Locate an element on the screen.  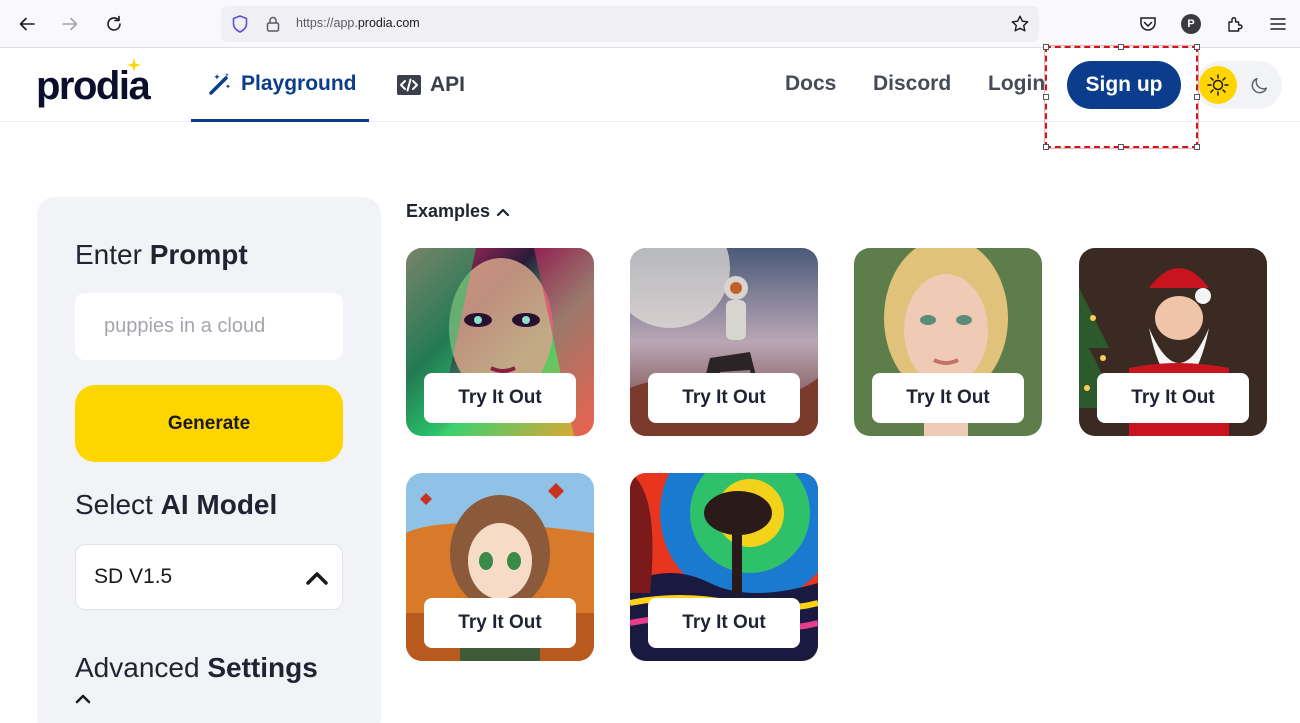
example-card-blonde-portrait: Try It Out is located at coordinates (948, 342).